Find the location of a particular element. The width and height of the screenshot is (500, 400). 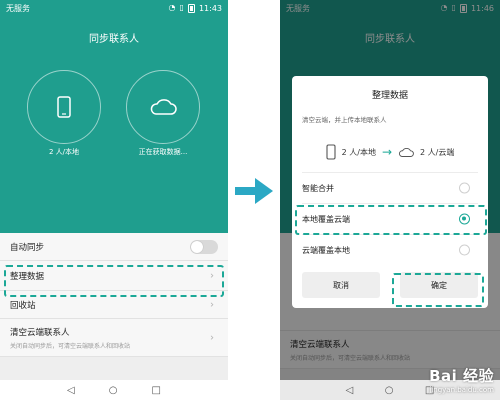

local-circle is located at coordinates (64, 107).